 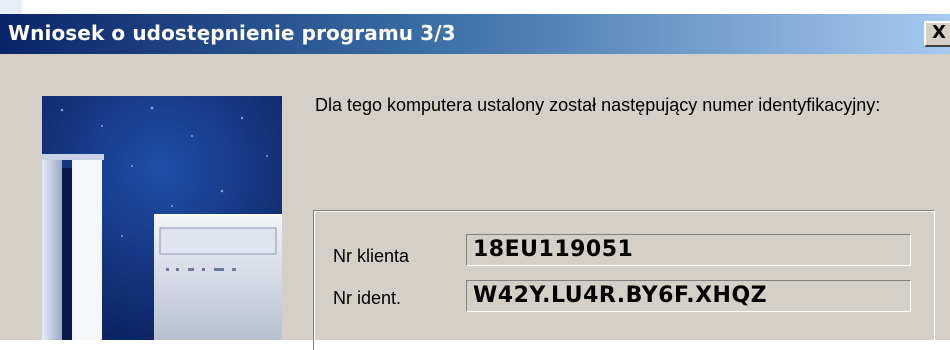 What do you see at coordinates (475, 7) in the screenshot?
I see `top-strip` at bounding box center [475, 7].